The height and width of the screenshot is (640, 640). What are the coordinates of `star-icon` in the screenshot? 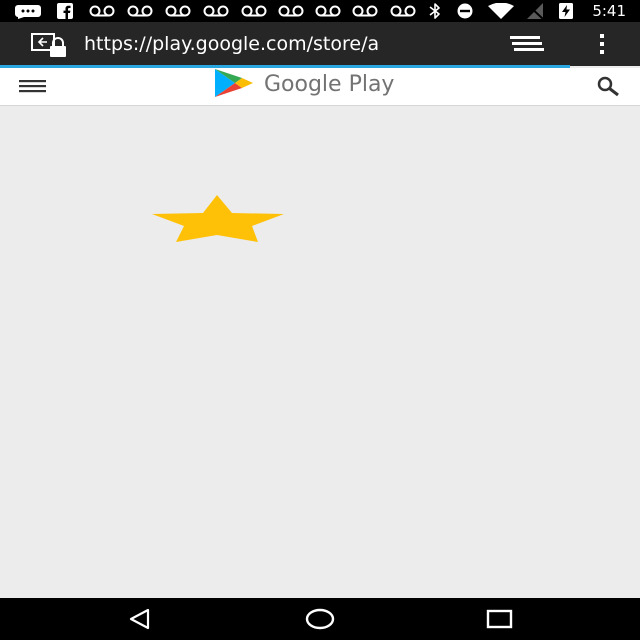 It's located at (218, 218).